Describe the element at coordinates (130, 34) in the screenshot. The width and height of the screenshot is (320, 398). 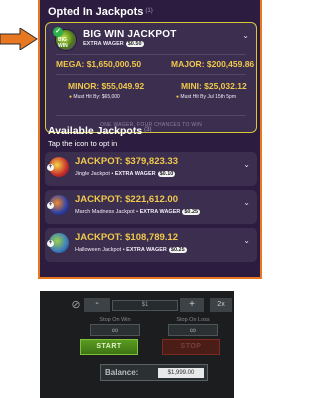
I see `big-win-jackpot-title: BIG WIN JACKPOT` at that location.